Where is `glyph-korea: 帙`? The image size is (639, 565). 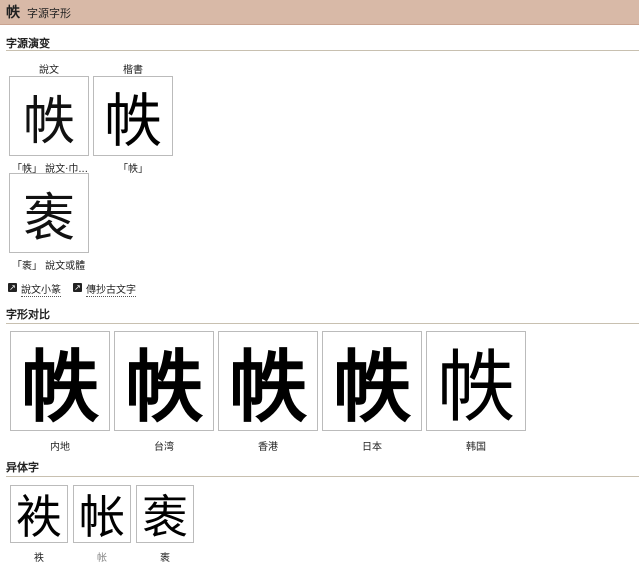 glyph-korea: 帙 is located at coordinates (475, 387).